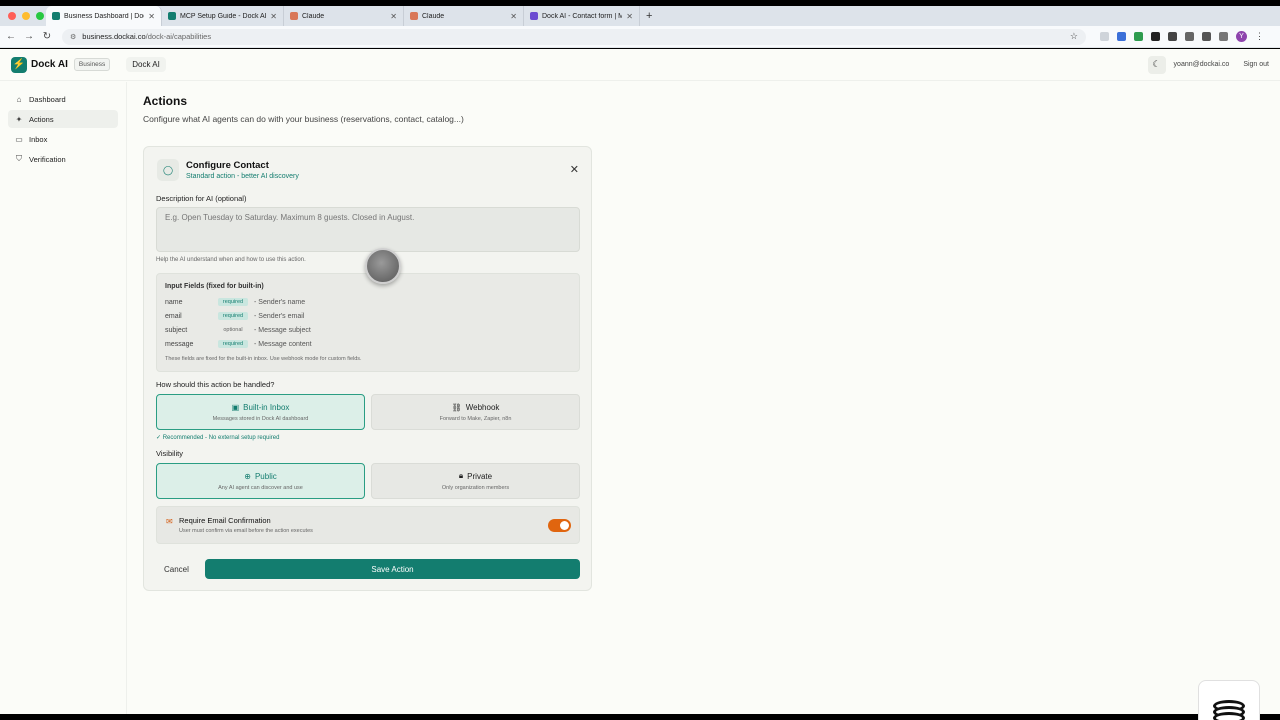  Describe the element at coordinates (29, 36) in the screenshot. I see `forward-arrow-icon: →` at that location.